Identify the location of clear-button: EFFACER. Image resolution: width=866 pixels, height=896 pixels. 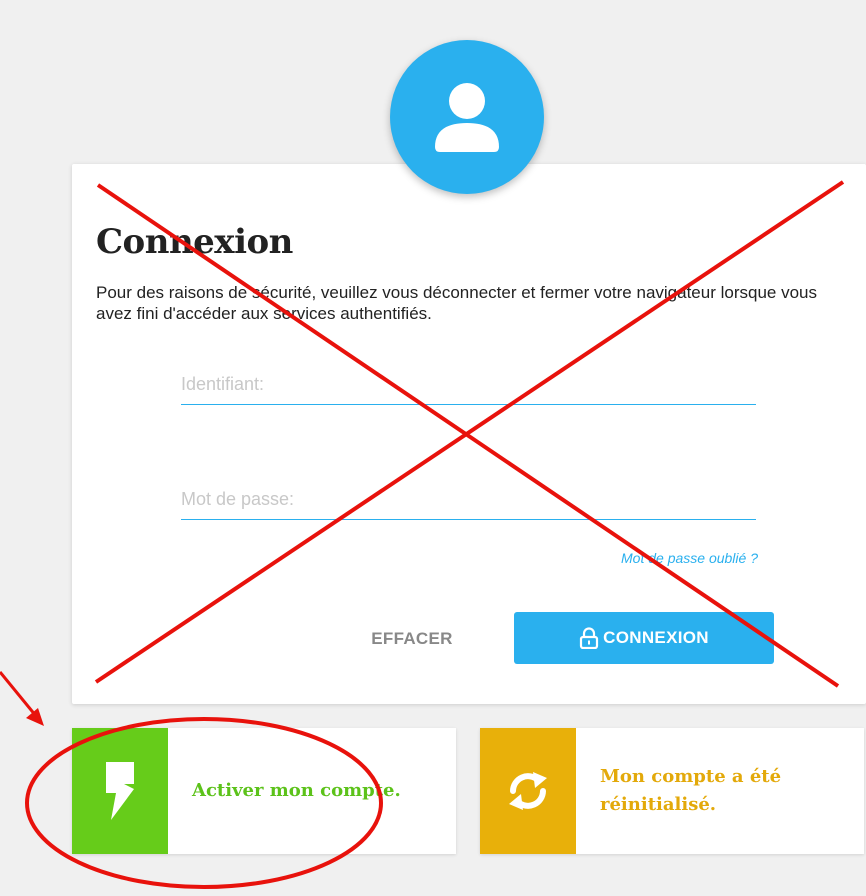
(412, 639).